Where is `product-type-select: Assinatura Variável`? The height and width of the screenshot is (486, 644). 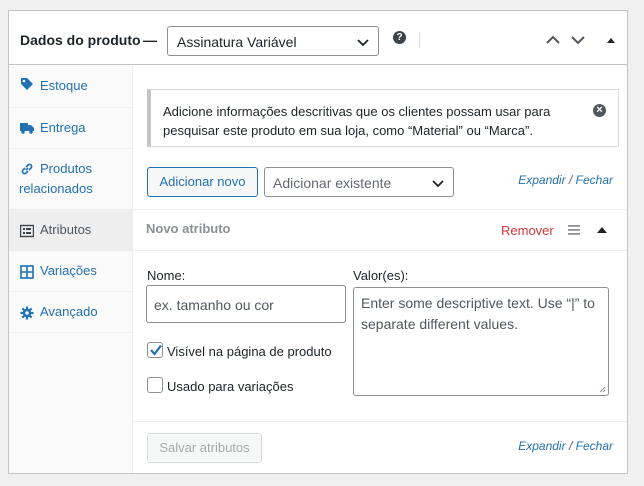
product-type-select: Assinatura Variável is located at coordinates (273, 41).